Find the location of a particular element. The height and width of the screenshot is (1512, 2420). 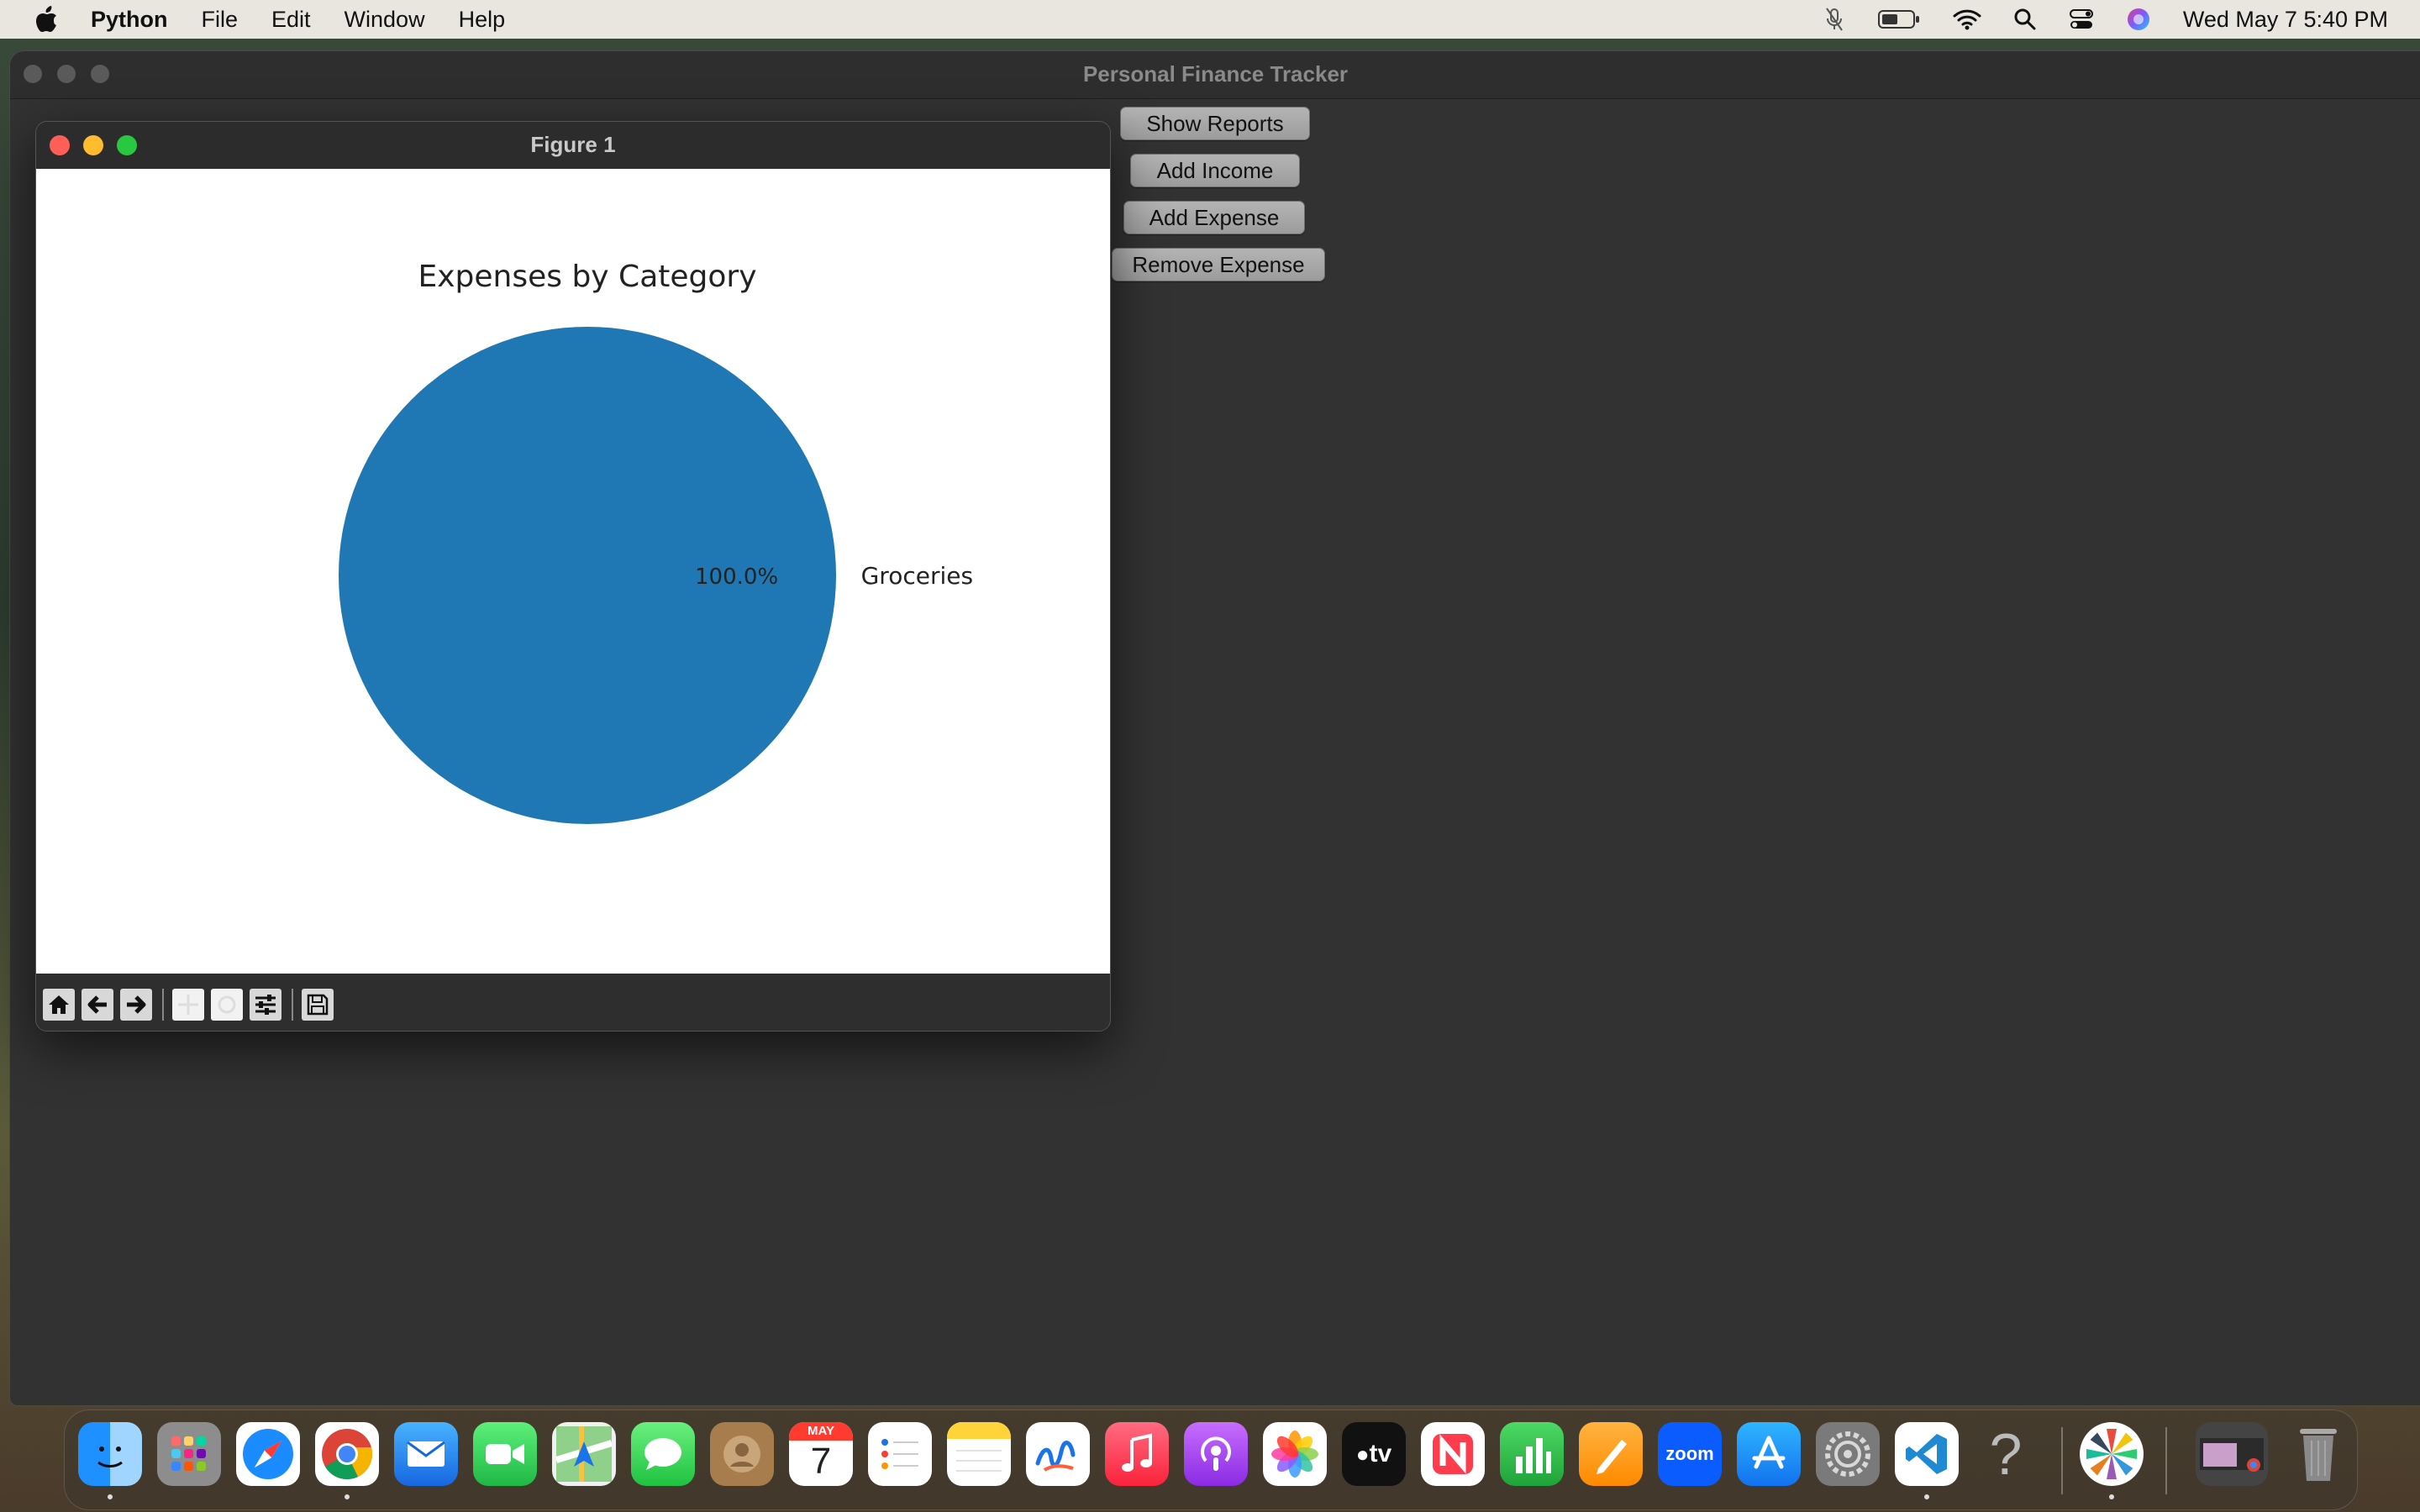

pie-category-label: Groceries is located at coordinates (917, 576).